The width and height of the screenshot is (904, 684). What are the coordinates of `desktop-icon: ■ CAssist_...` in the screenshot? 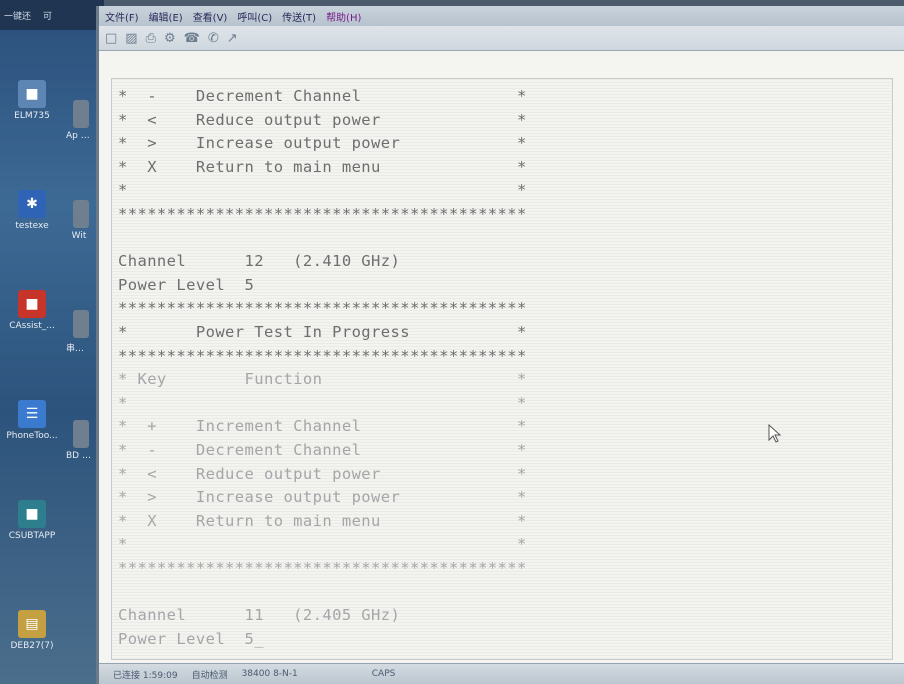 It's located at (32, 310).